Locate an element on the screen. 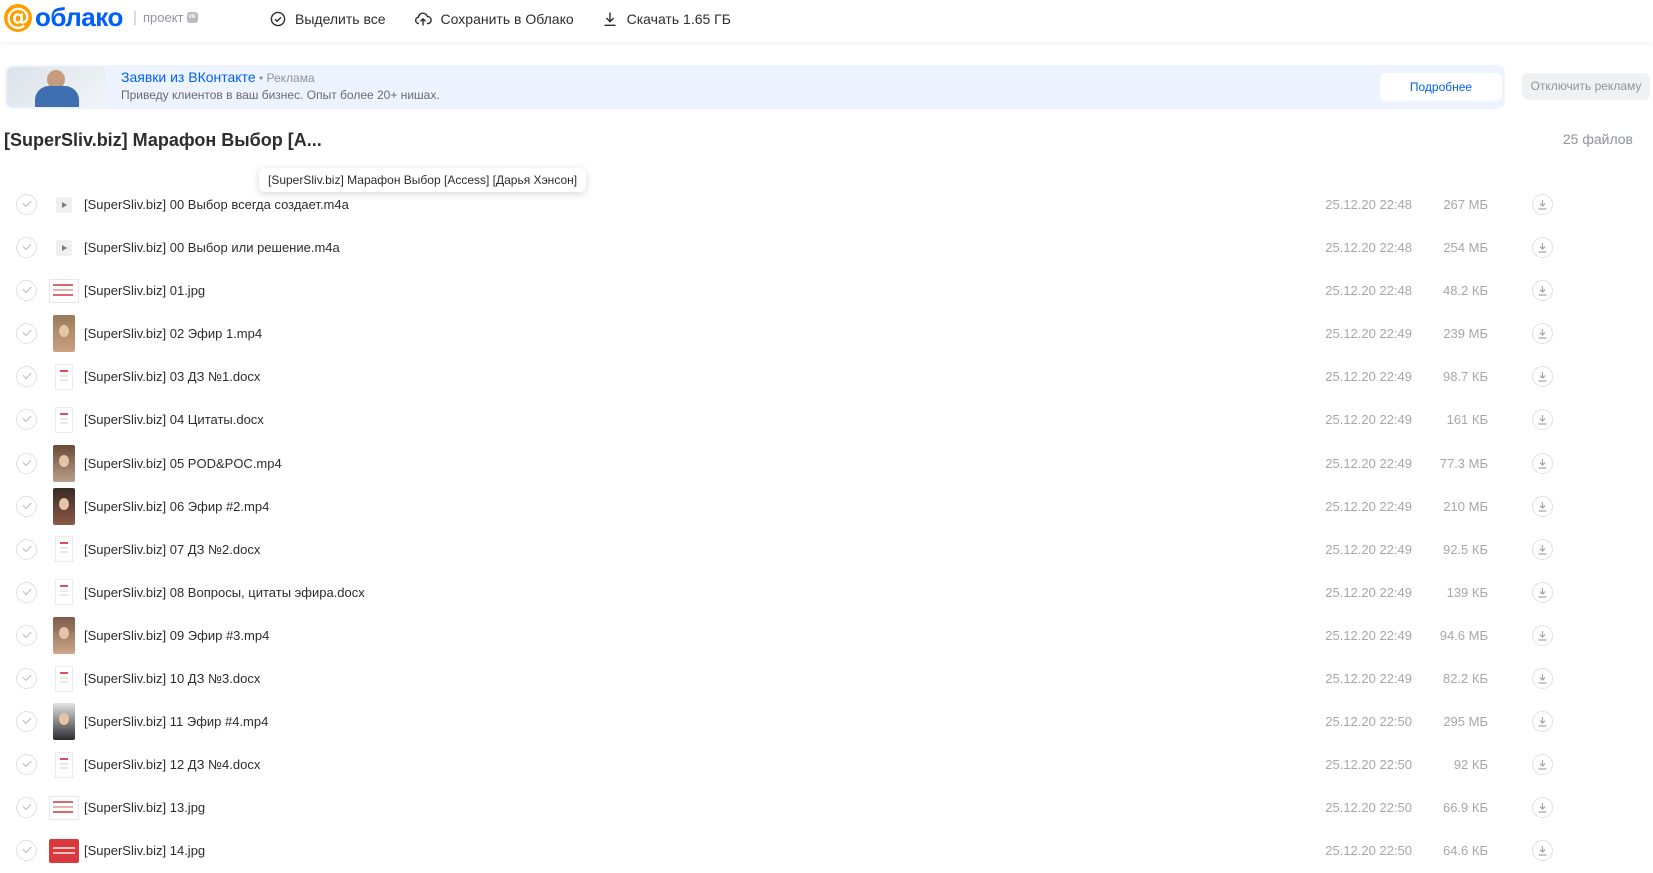 The height and width of the screenshot is (873, 1653). file-name: [SuperSliv.biz] 05 POD&POC.mp4 is located at coordinates (183, 463).